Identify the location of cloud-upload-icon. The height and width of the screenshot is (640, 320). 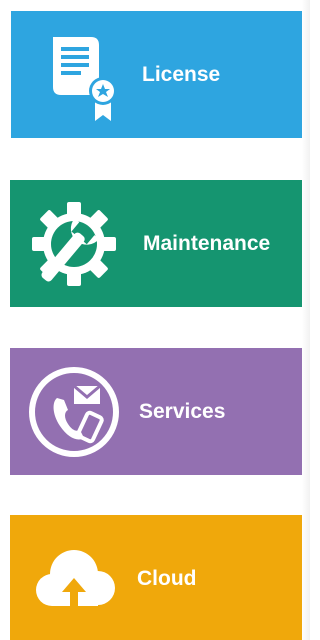
(74, 578).